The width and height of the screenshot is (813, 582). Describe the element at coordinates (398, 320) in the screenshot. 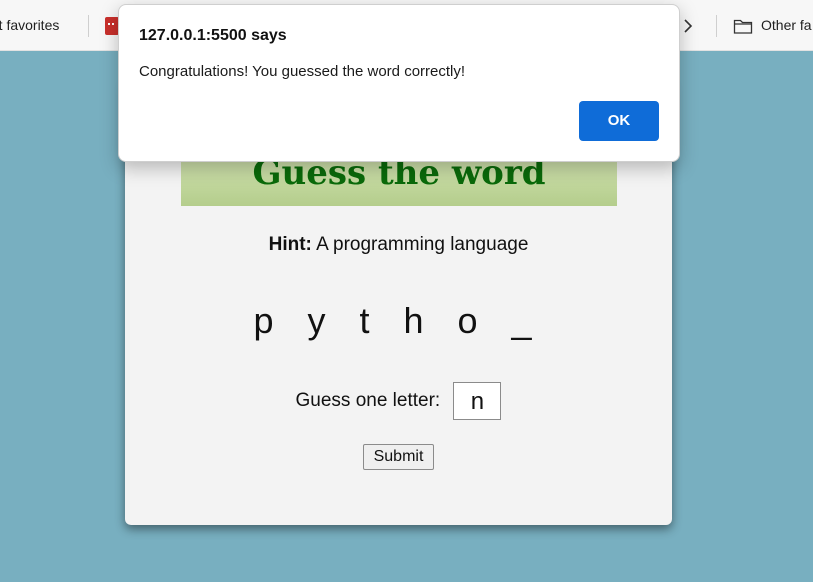

I see `word-display: p y t h o _` at that location.